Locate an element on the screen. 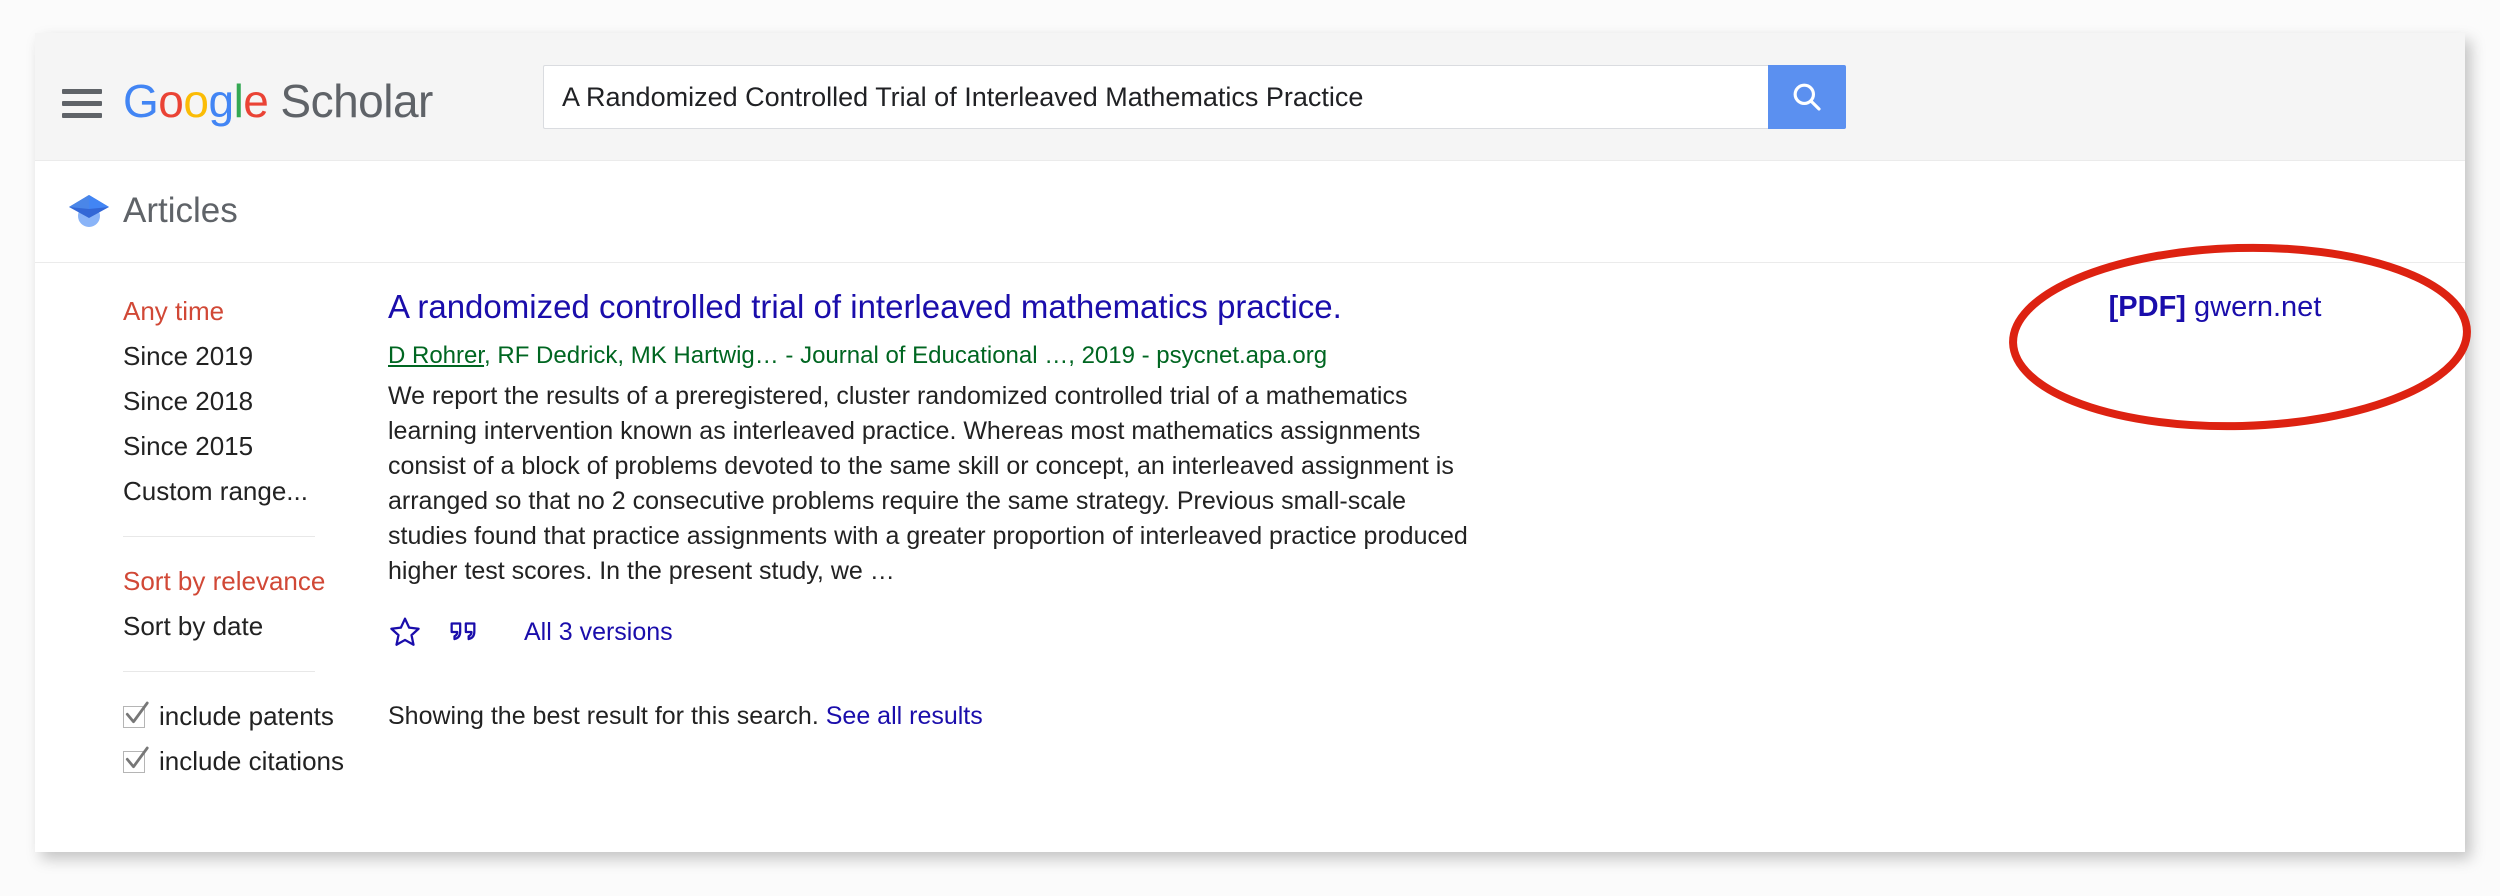 The image size is (2500, 896). checkbox-label: include citations is located at coordinates (251, 761).